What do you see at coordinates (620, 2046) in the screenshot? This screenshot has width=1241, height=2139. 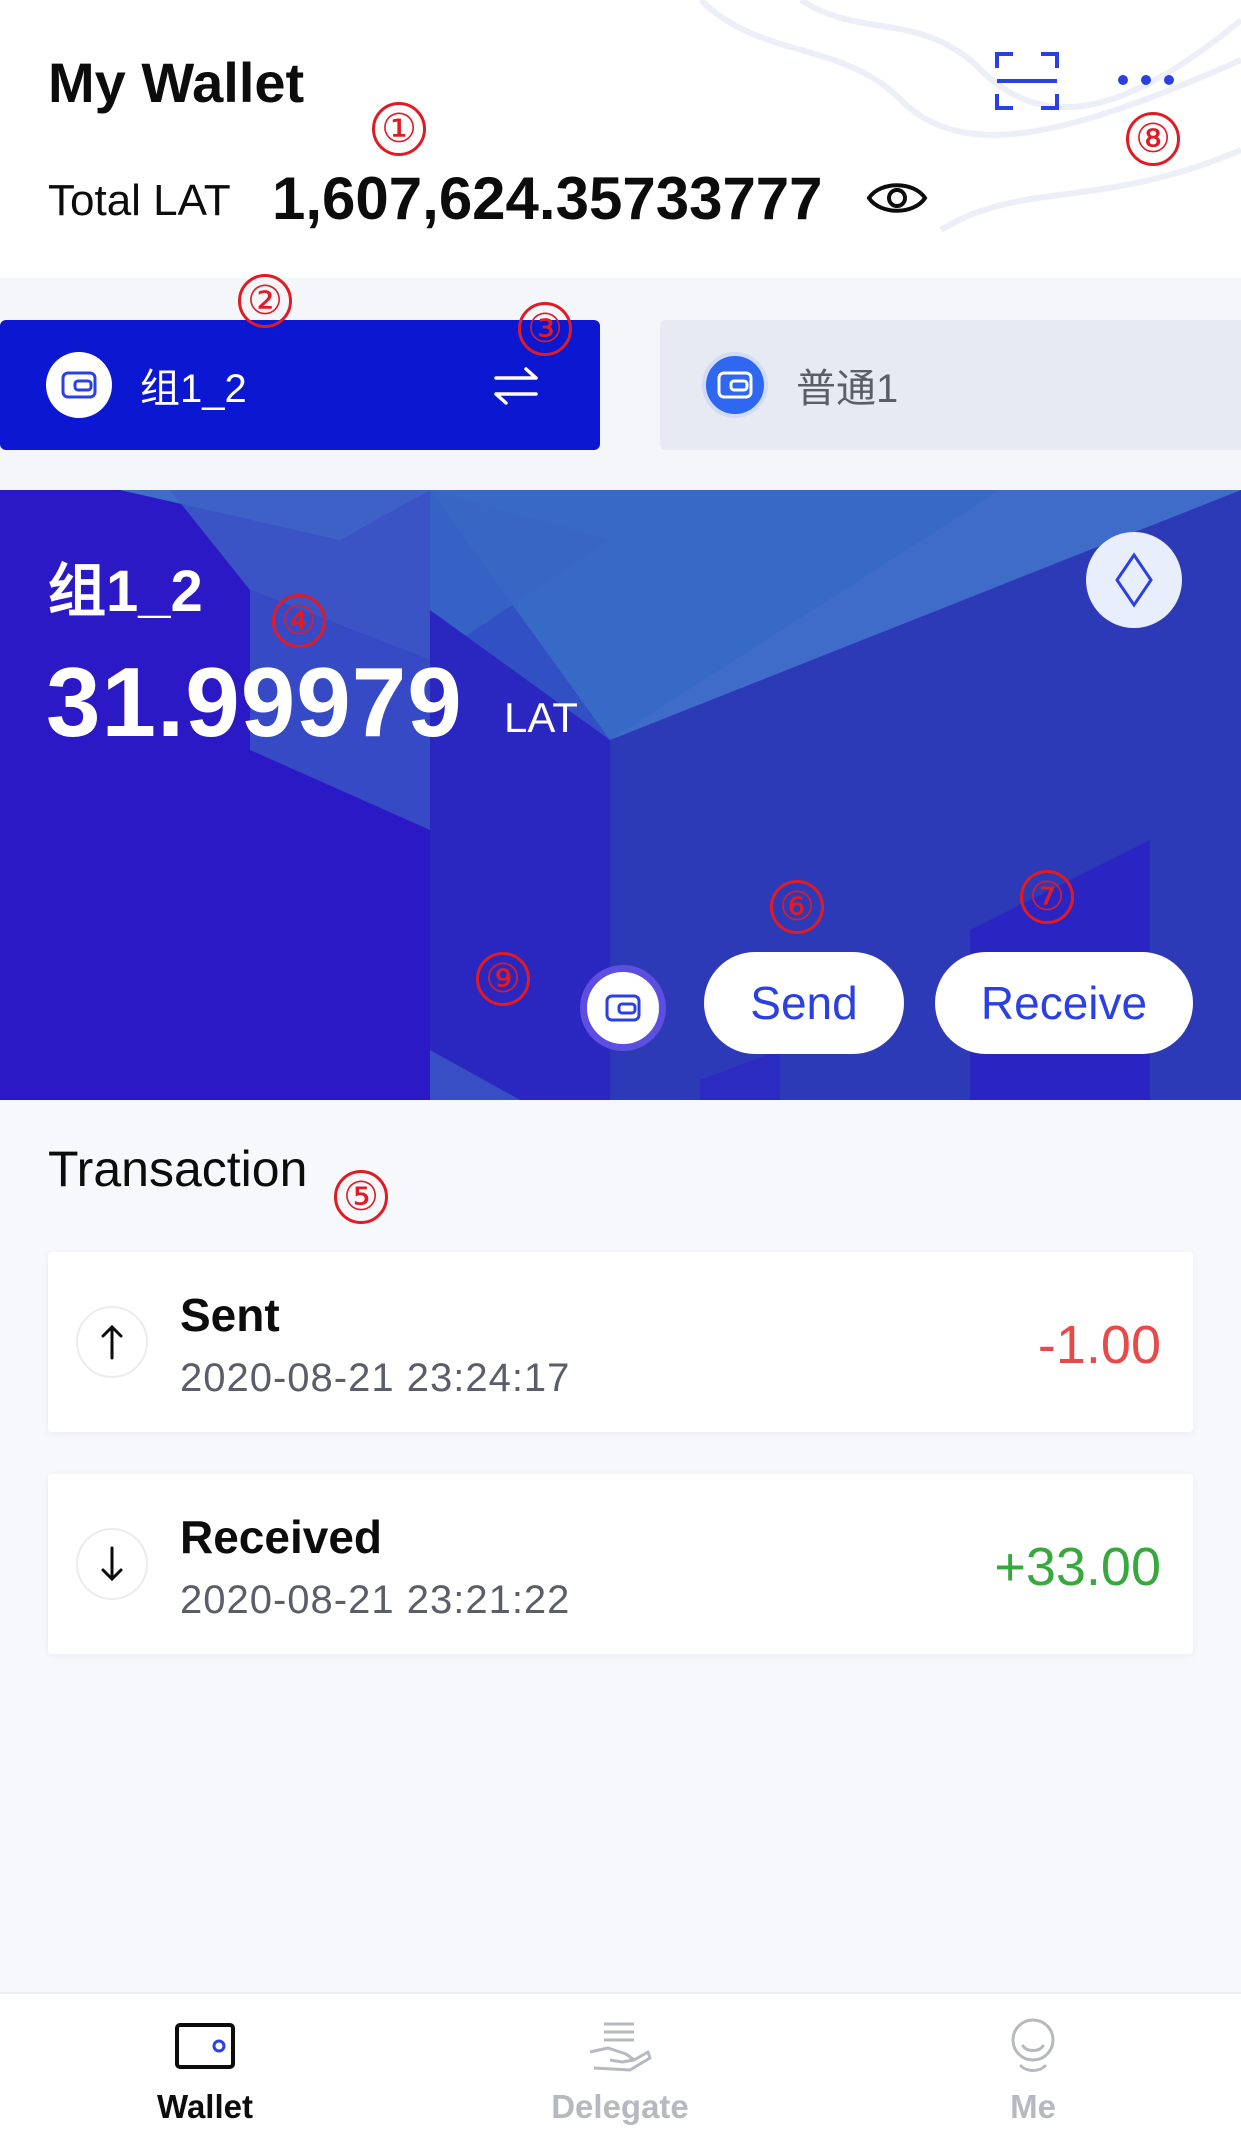 I see `delegate-icon` at bounding box center [620, 2046].